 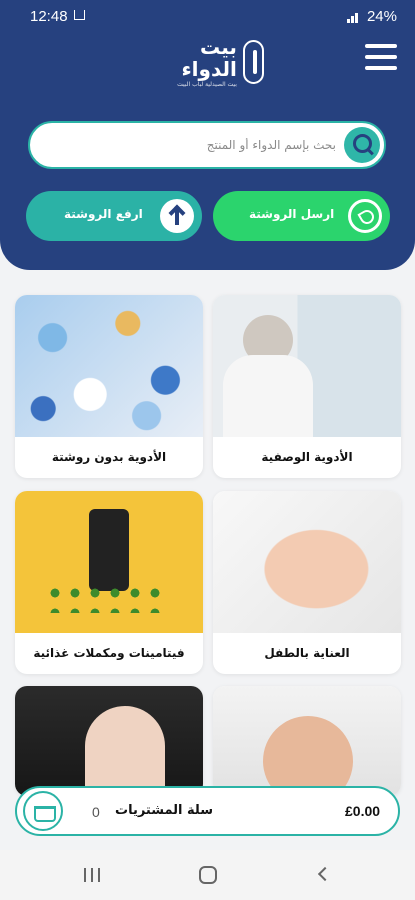 What do you see at coordinates (365, 216) in the screenshot?
I see `whatsapp-icon` at bounding box center [365, 216].